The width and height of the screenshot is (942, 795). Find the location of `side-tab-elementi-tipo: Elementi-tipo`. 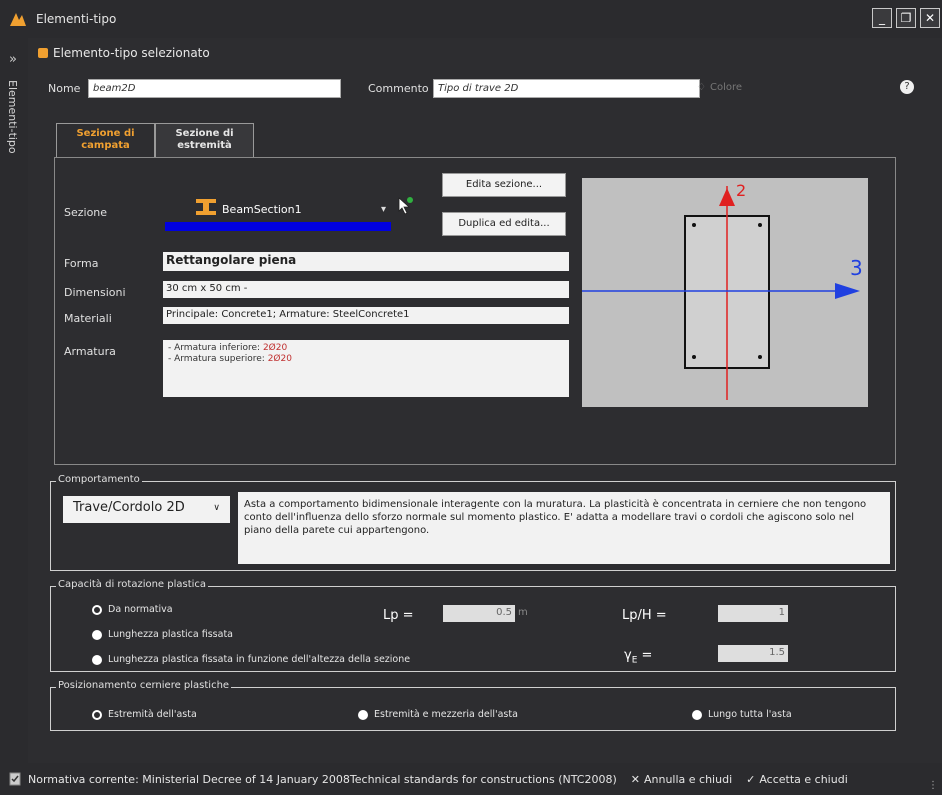

side-tab-elementi-tipo: Elementi-tipo is located at coordinates (12, 117).